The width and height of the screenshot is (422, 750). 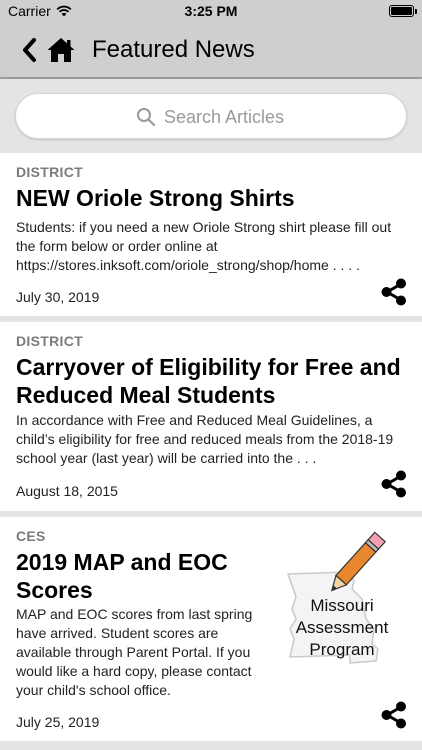 I want to click on status-bar: Carrier 3:25 PM, so click(x=211, y=11).